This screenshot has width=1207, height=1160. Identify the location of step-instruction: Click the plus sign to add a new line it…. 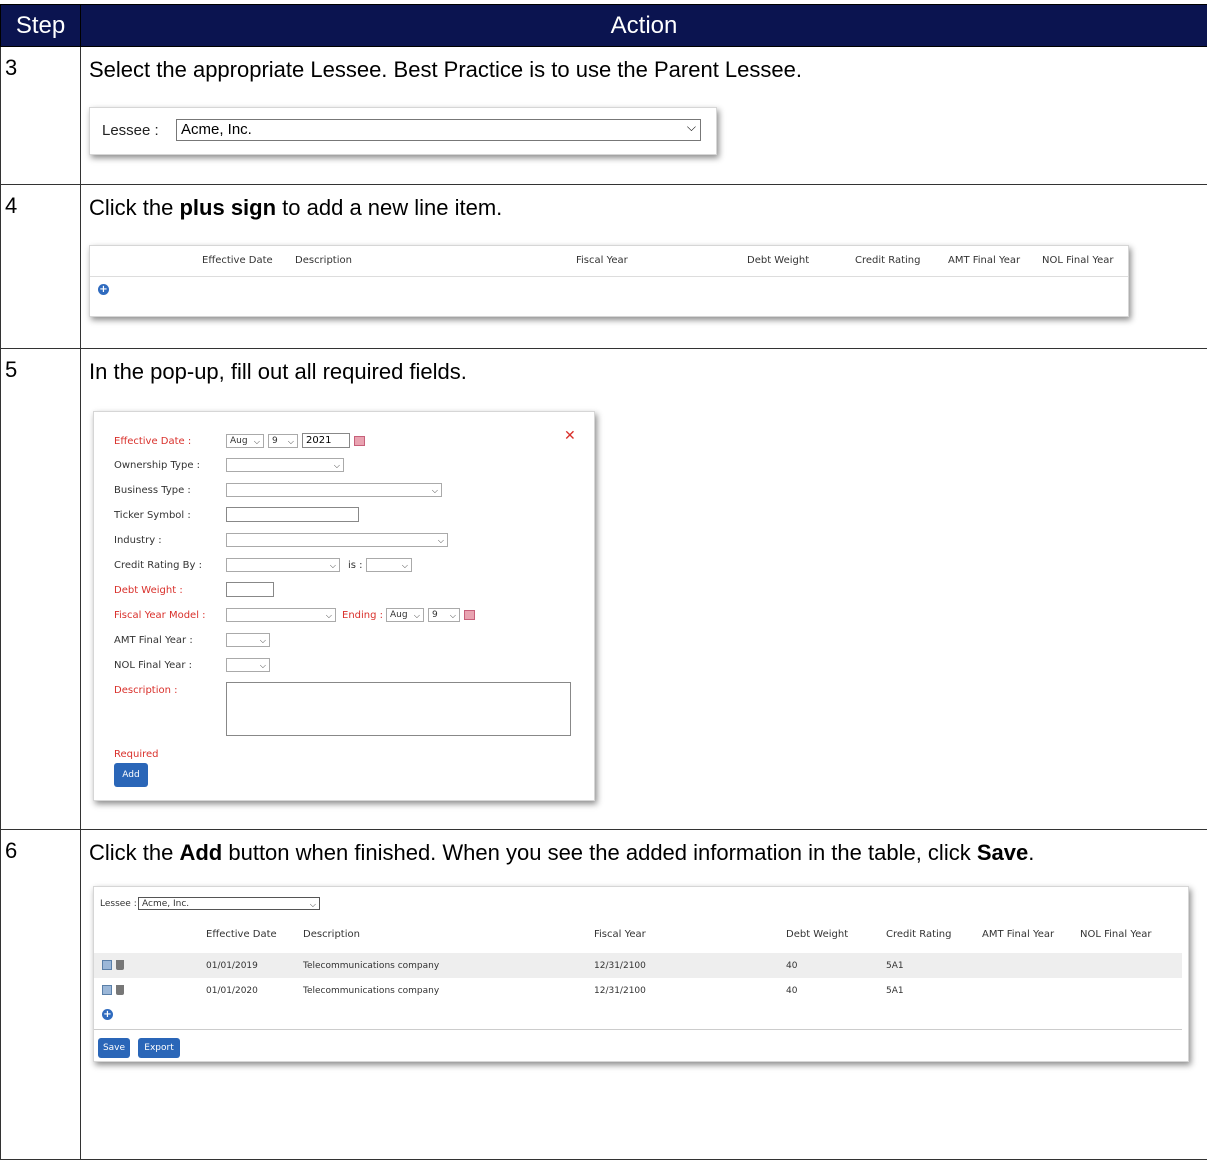
(648, 208).